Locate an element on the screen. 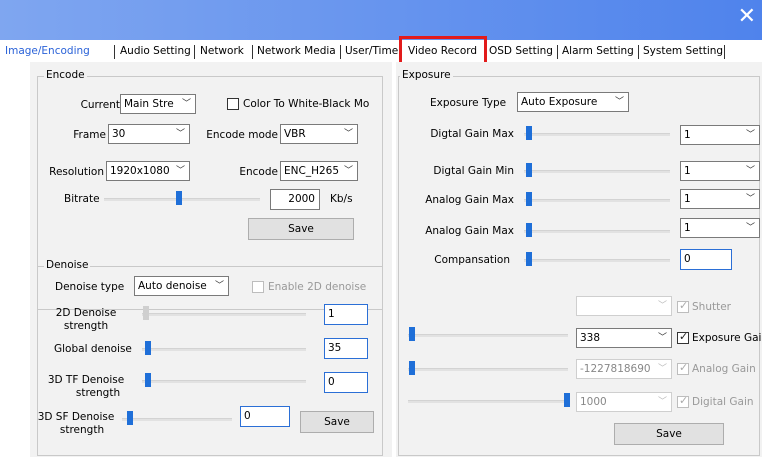 The image size is (762, 457). analog-gain-max2-slider-thumb is located at coordinates (529, 230).